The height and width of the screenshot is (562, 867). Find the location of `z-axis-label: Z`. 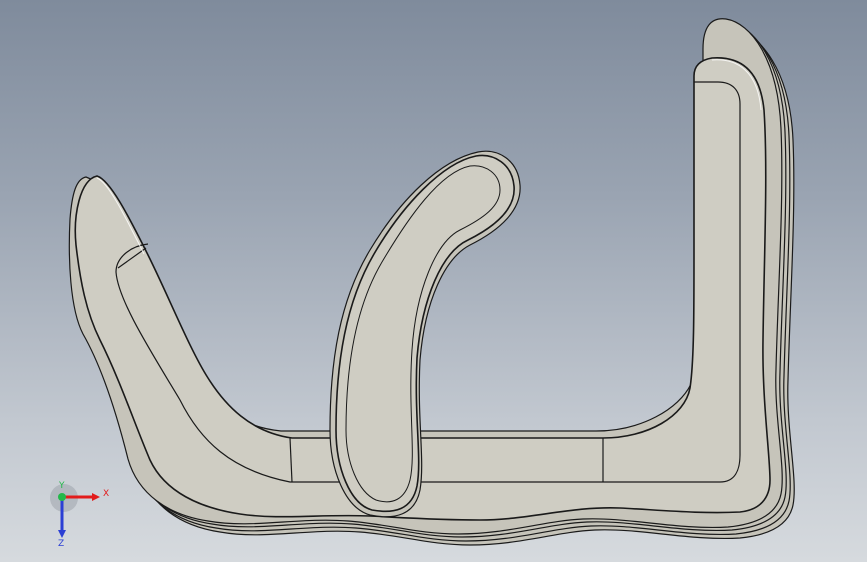

z-axis-label: Z is located at coordinates (61, 543).